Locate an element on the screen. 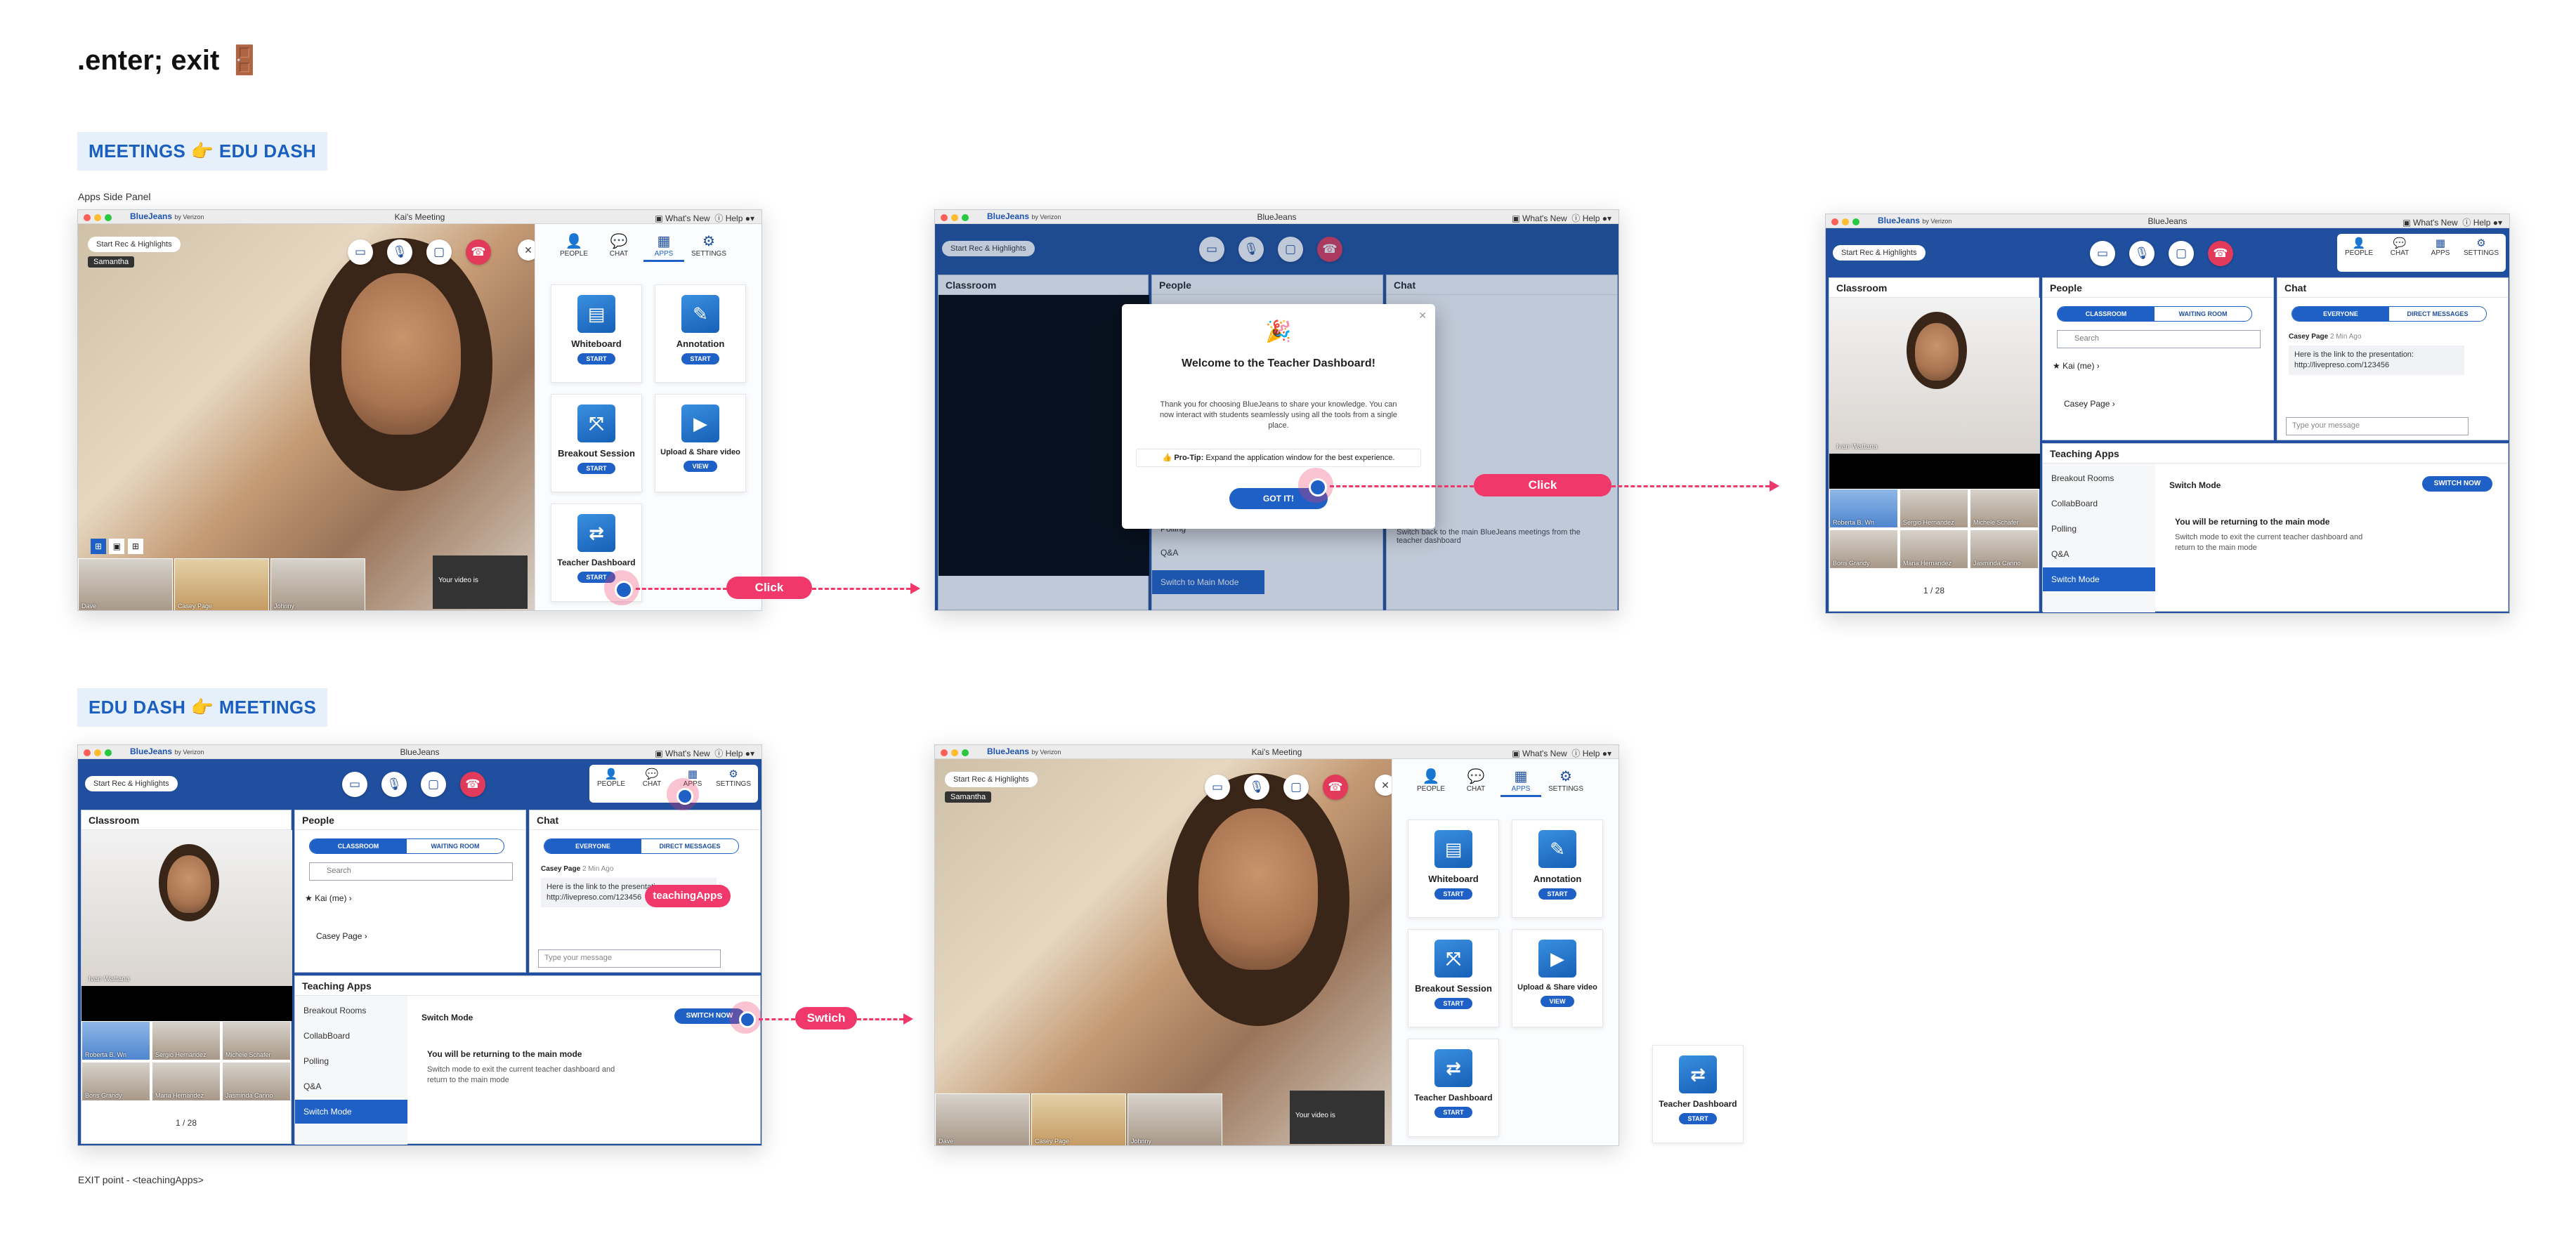  floating-teacher-dashboard-card: ⇄ Teacher Dashboard START is located at coordinates (1698, 1094).